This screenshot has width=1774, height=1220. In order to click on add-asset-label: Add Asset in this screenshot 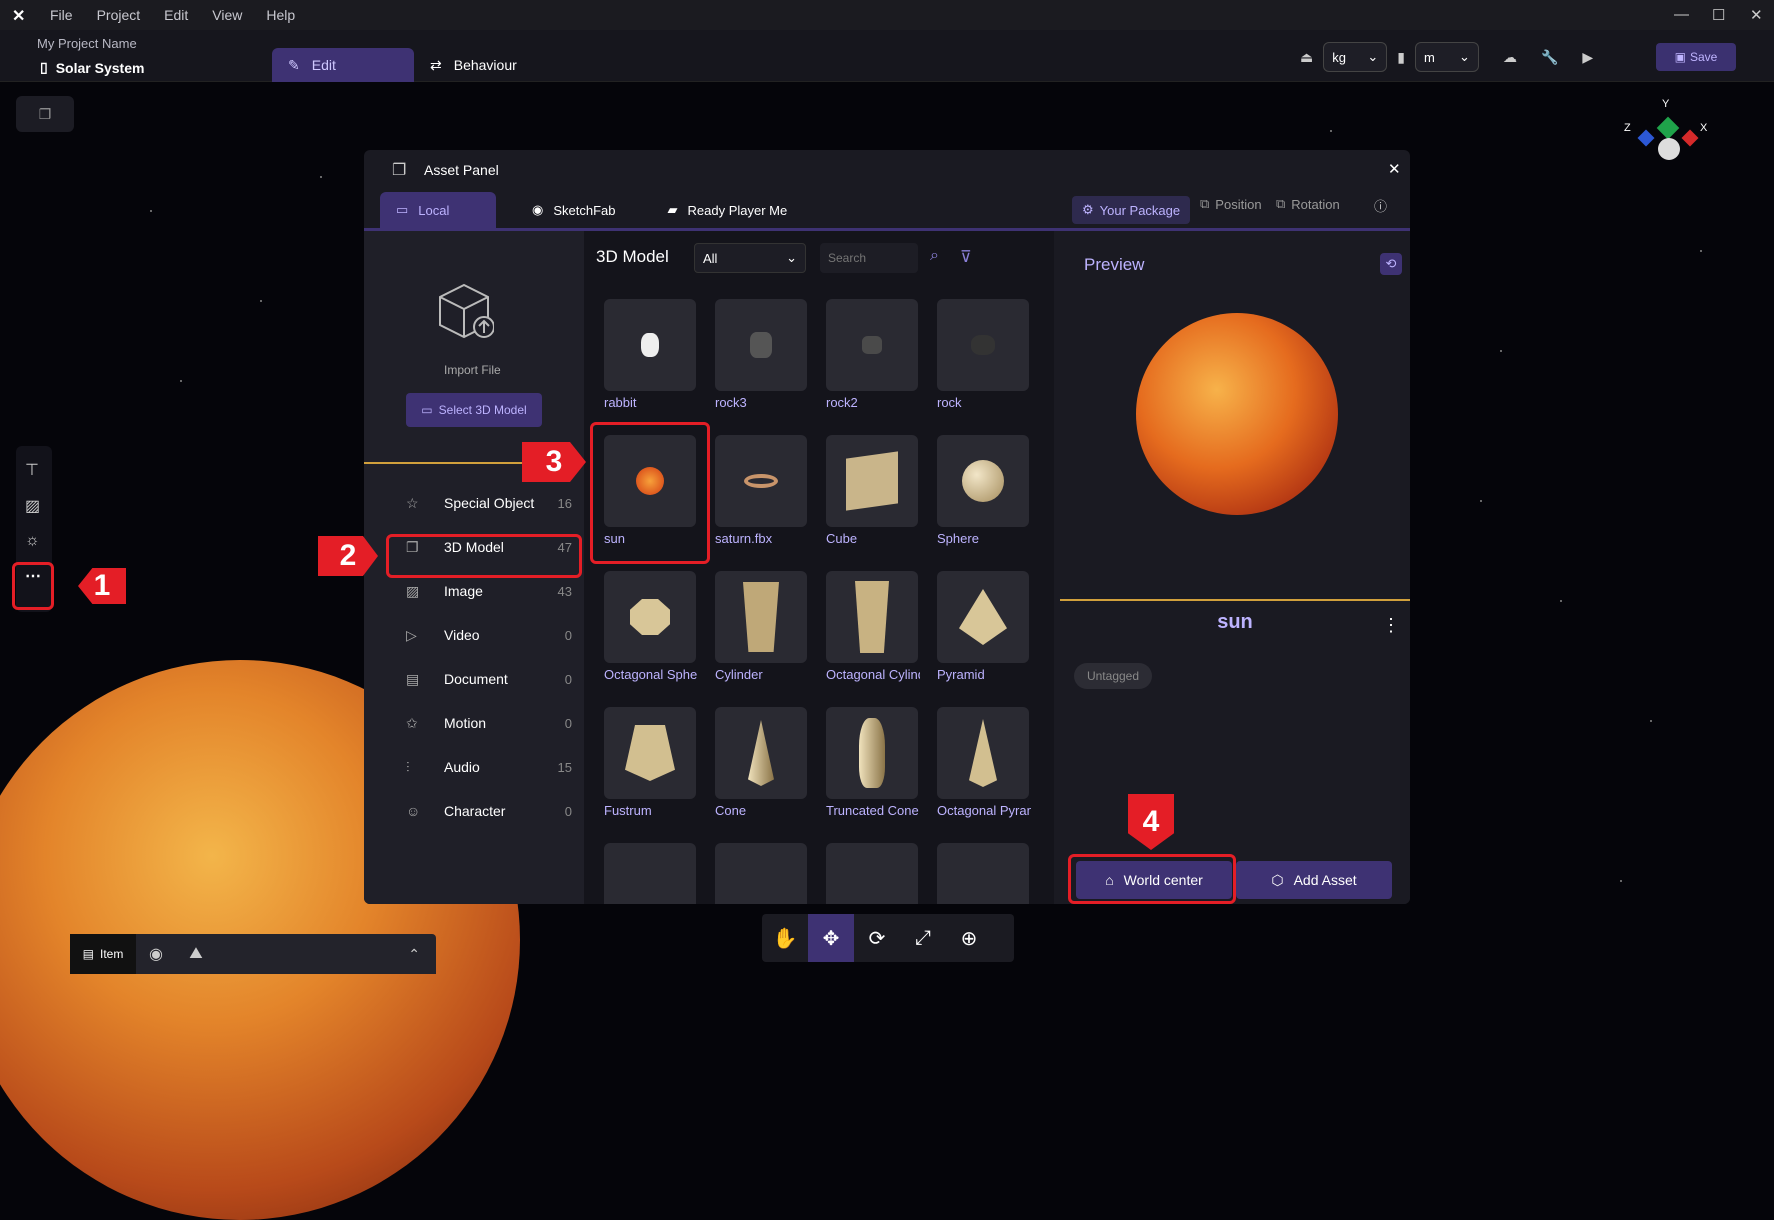, I will do `click(1325, 880)`.